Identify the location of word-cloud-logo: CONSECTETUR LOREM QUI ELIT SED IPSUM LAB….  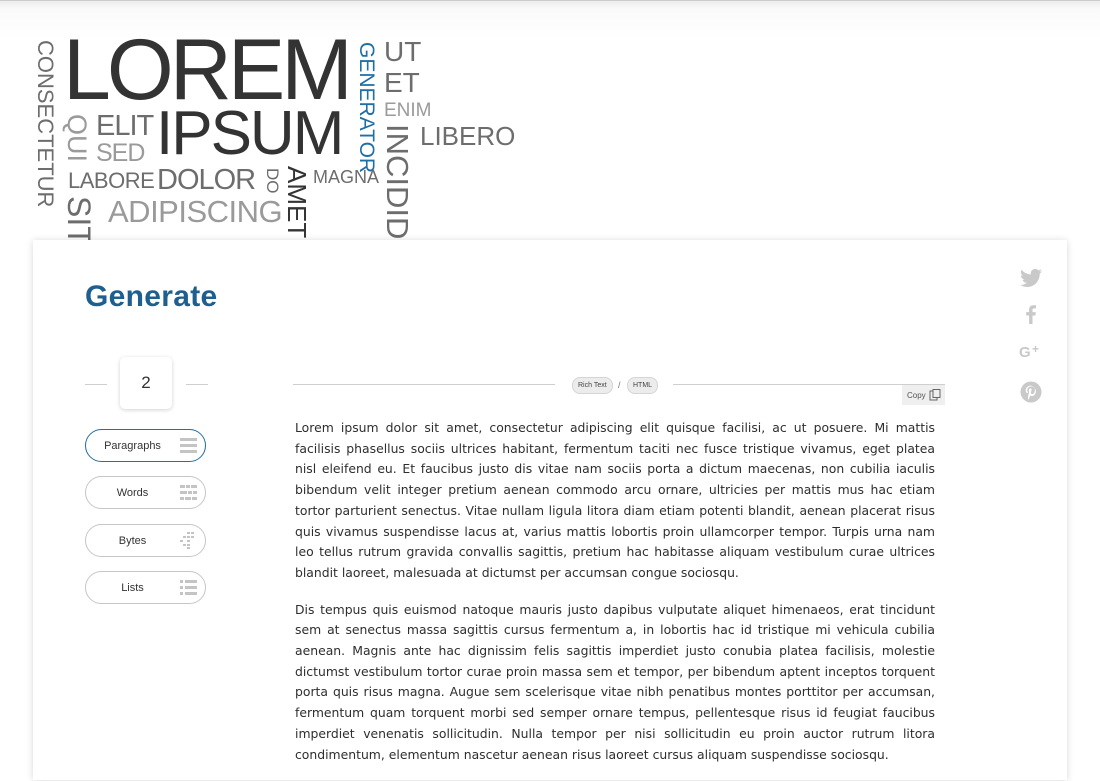
(260, 120).